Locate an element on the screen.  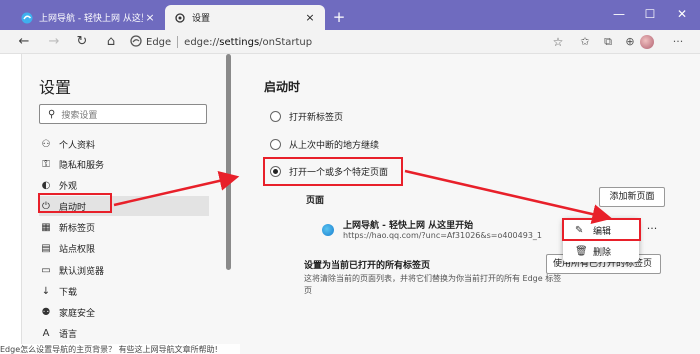
minimize-button: — is located at coordinates (619, 14).